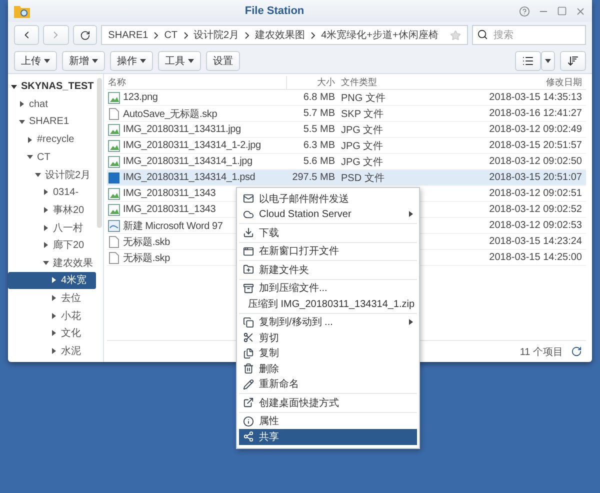 This screenshot has height=493, width=600. I want to click on scrollbar, so click(99, 153).